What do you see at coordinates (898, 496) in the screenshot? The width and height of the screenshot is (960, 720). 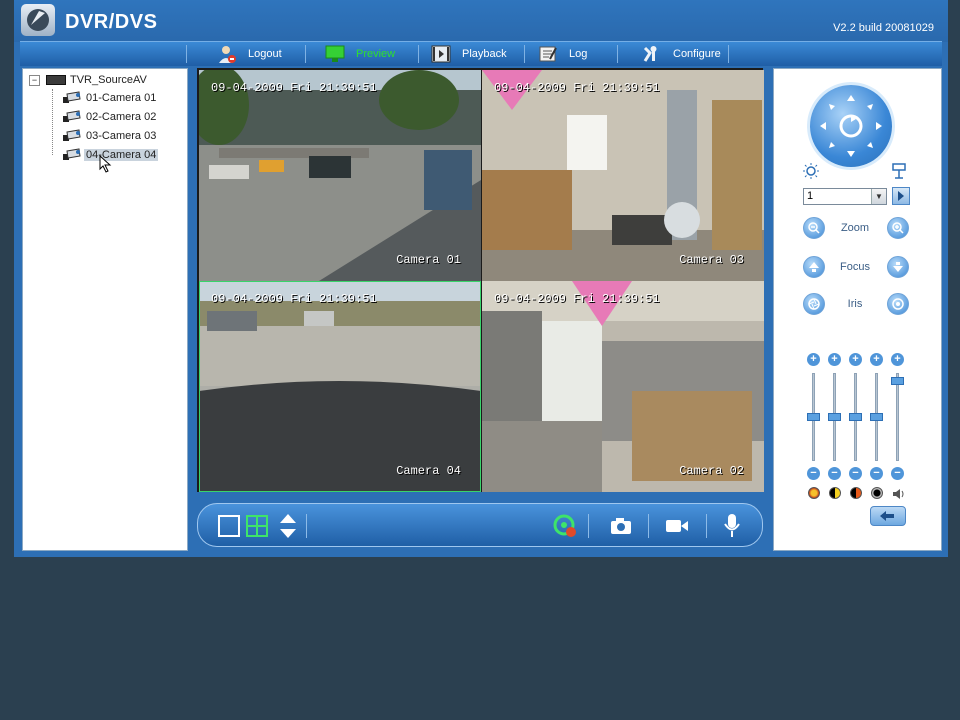 I see `speaker-icon` at bounding box center [898, 496].